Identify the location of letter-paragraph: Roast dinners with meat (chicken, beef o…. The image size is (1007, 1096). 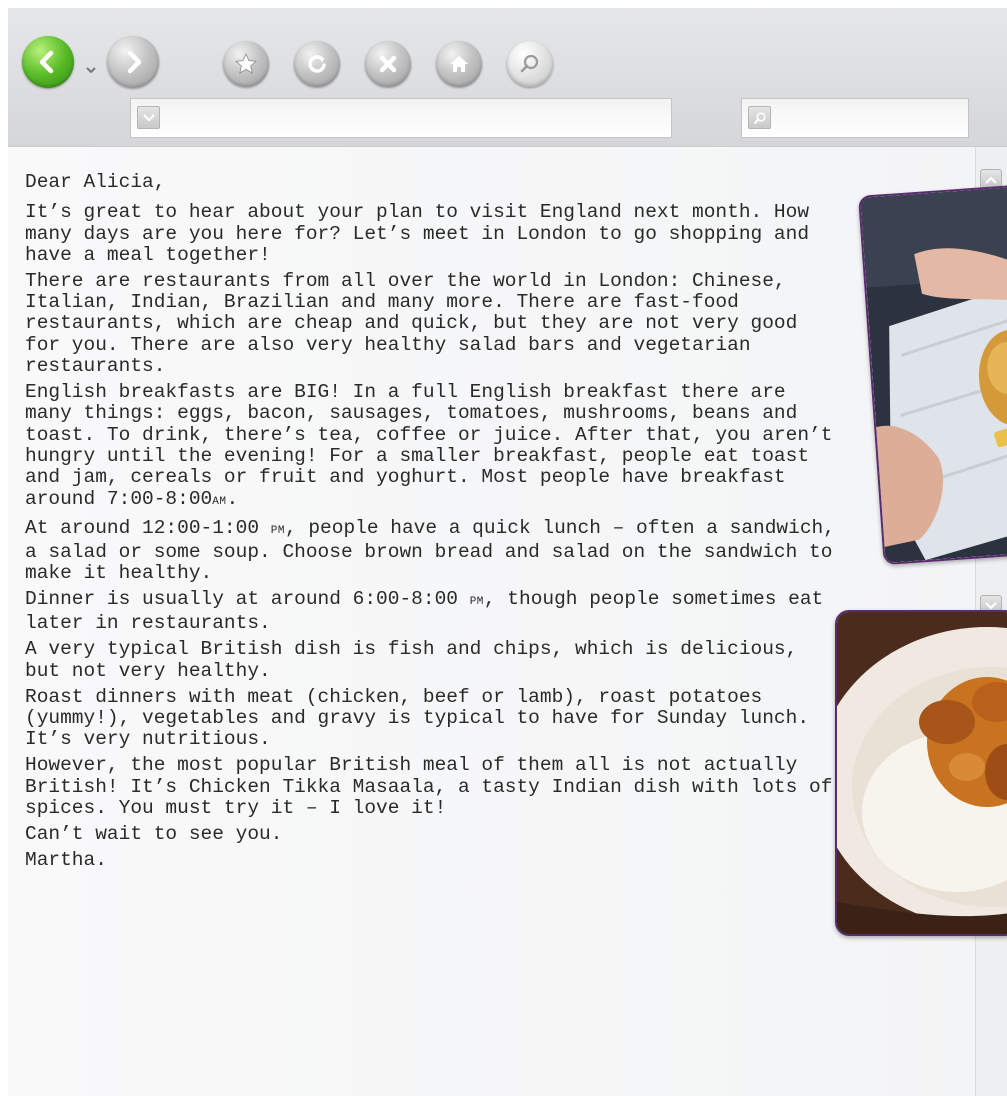
(423, 718).